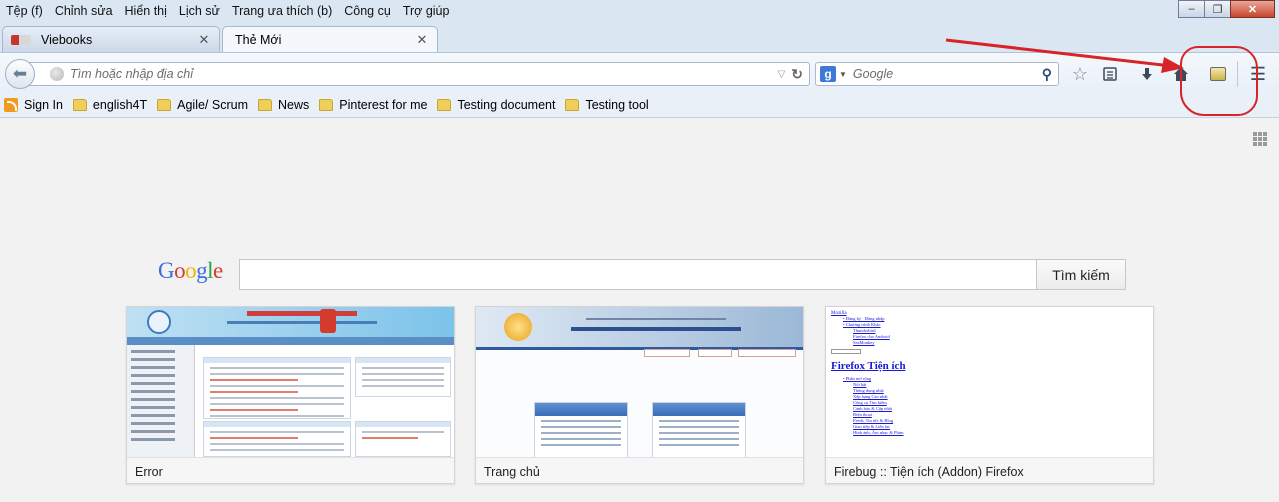 The height and width of the screenshot is (502, 1279). What do you see at coordinates (199, 11) in the screenshot?
I see `menu-history: Lịch sử` at bounding box center [199, 11].